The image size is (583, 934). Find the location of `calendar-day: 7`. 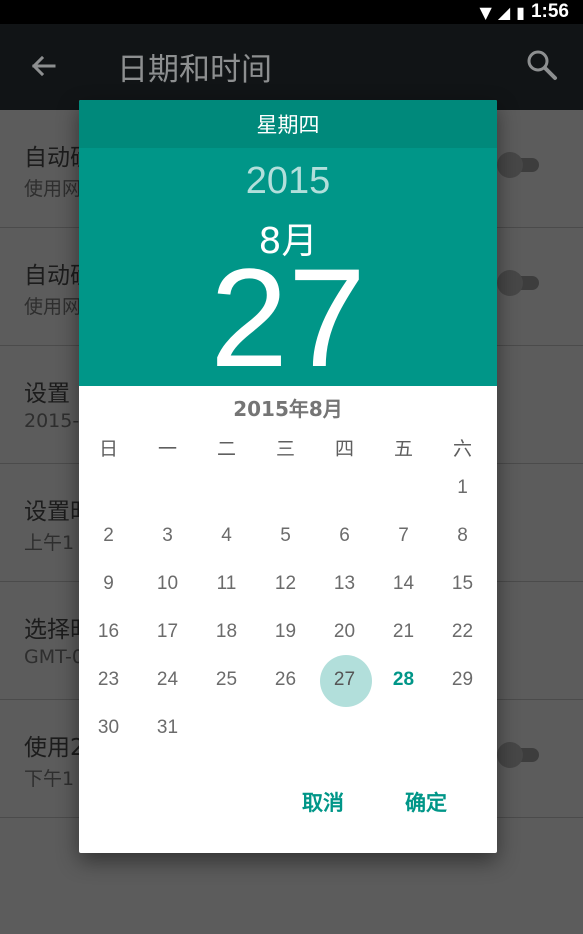

calendar-day: 7 is located at coordinates (403, 536).